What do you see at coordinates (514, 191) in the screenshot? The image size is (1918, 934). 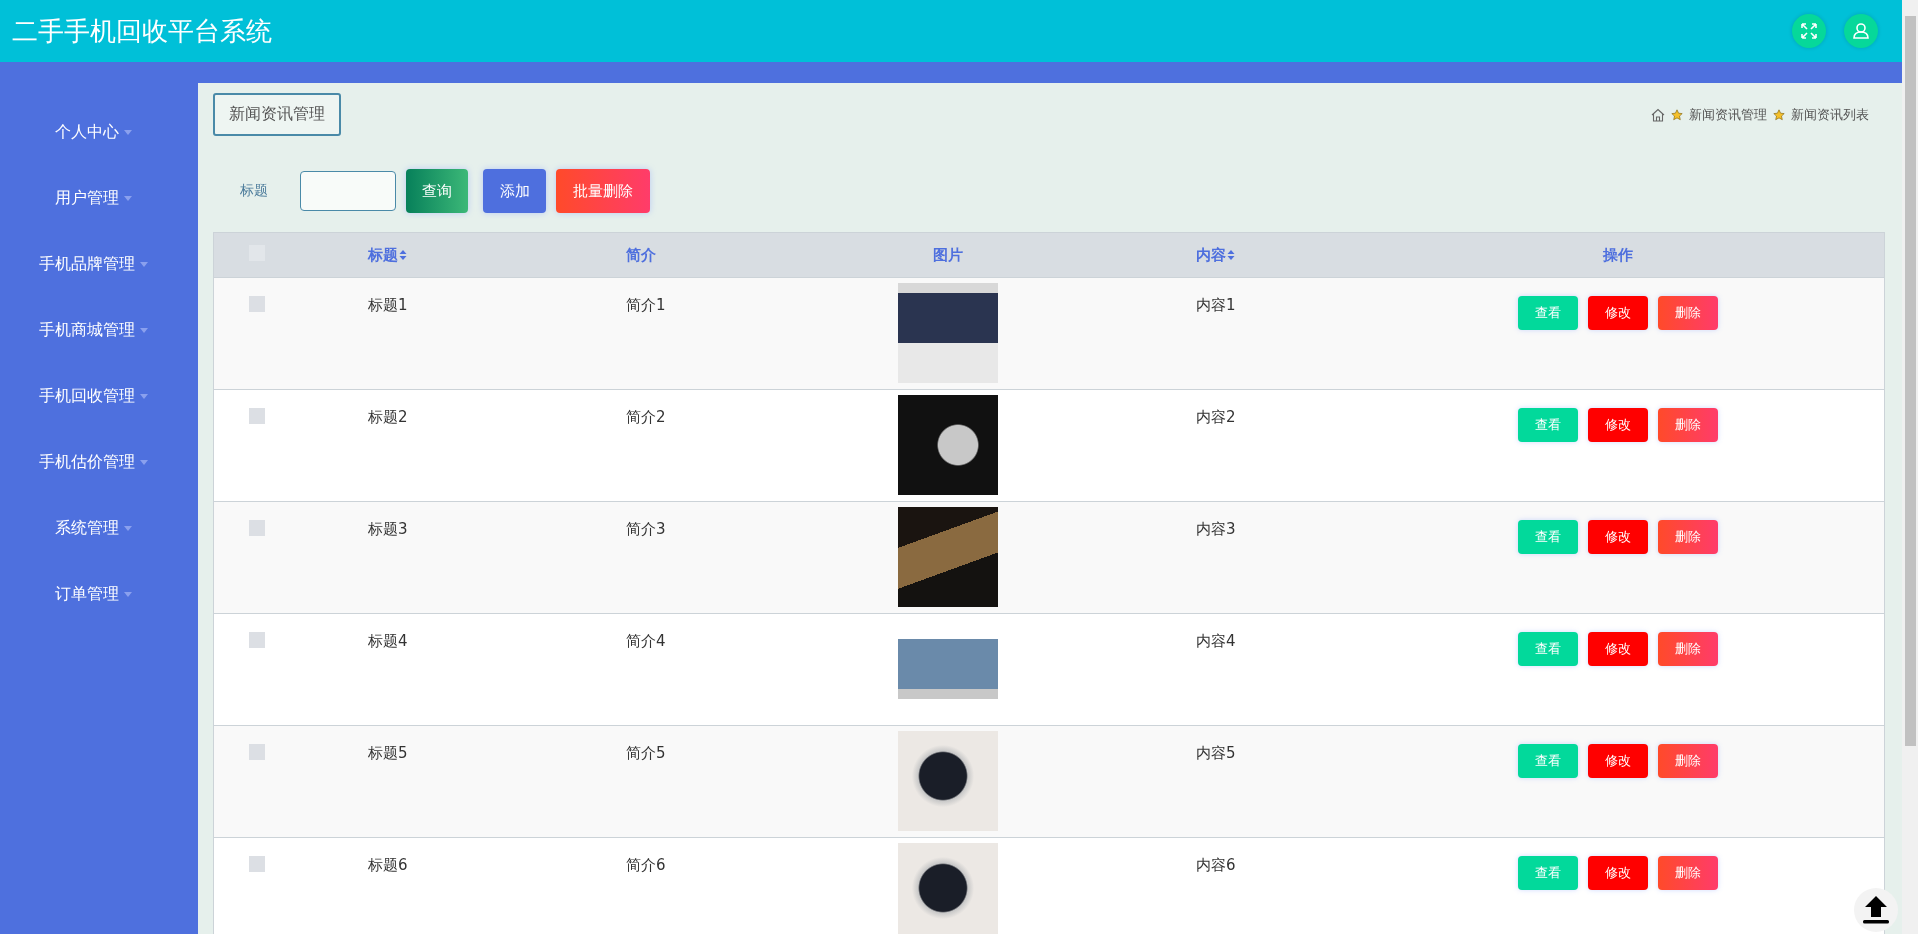 I see `add-button: 添加` at bounding box center [514, 191].